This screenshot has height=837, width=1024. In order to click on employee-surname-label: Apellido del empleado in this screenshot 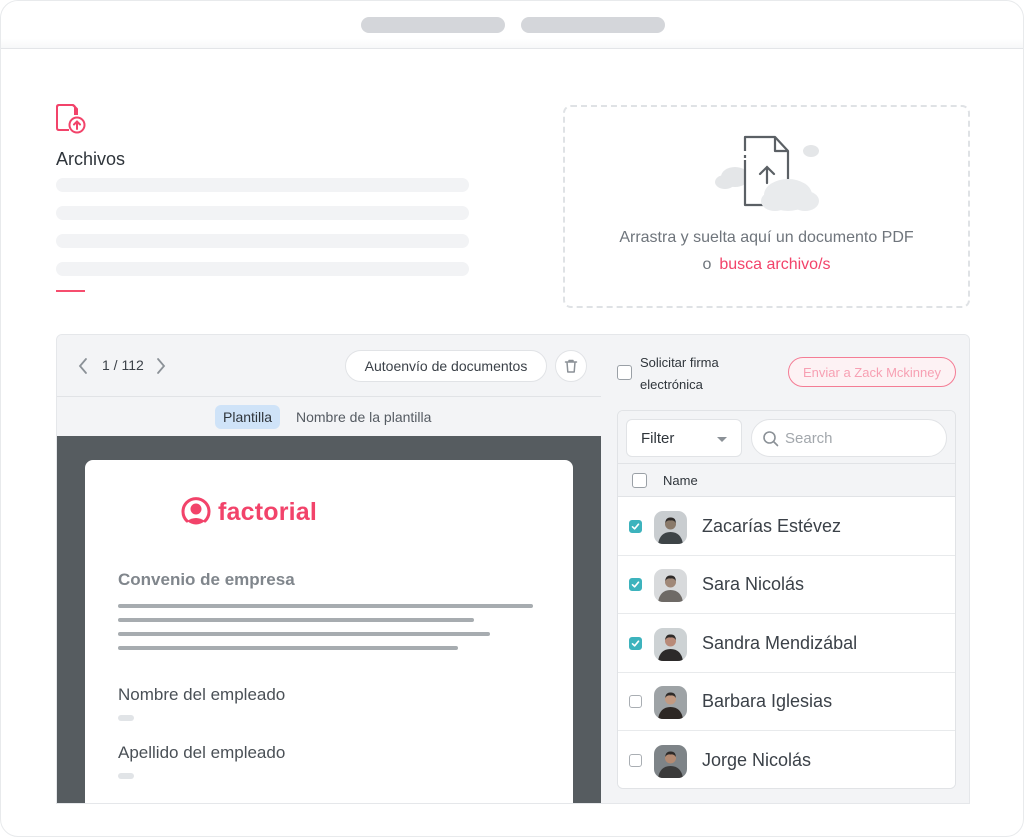, I will do `click(202, 752)`.